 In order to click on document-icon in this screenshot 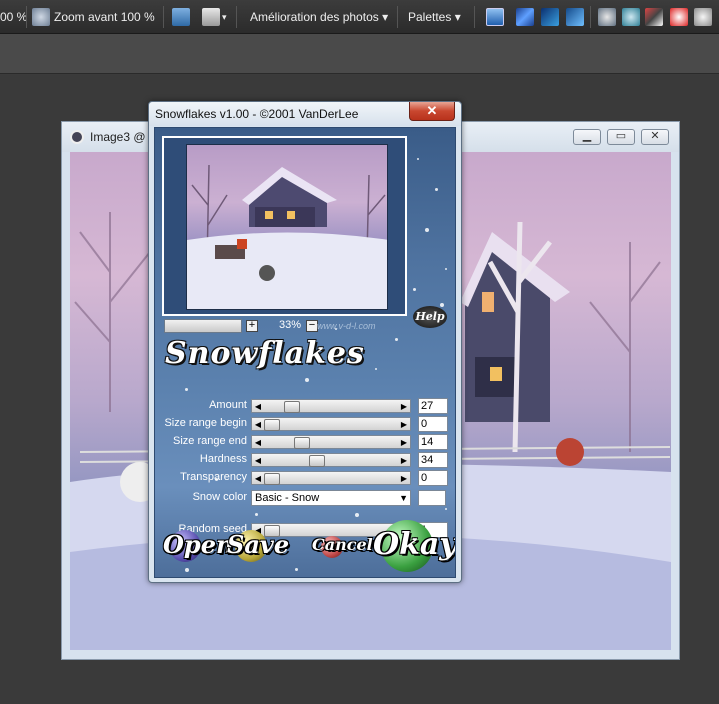, I will do `click(211, 17)`.